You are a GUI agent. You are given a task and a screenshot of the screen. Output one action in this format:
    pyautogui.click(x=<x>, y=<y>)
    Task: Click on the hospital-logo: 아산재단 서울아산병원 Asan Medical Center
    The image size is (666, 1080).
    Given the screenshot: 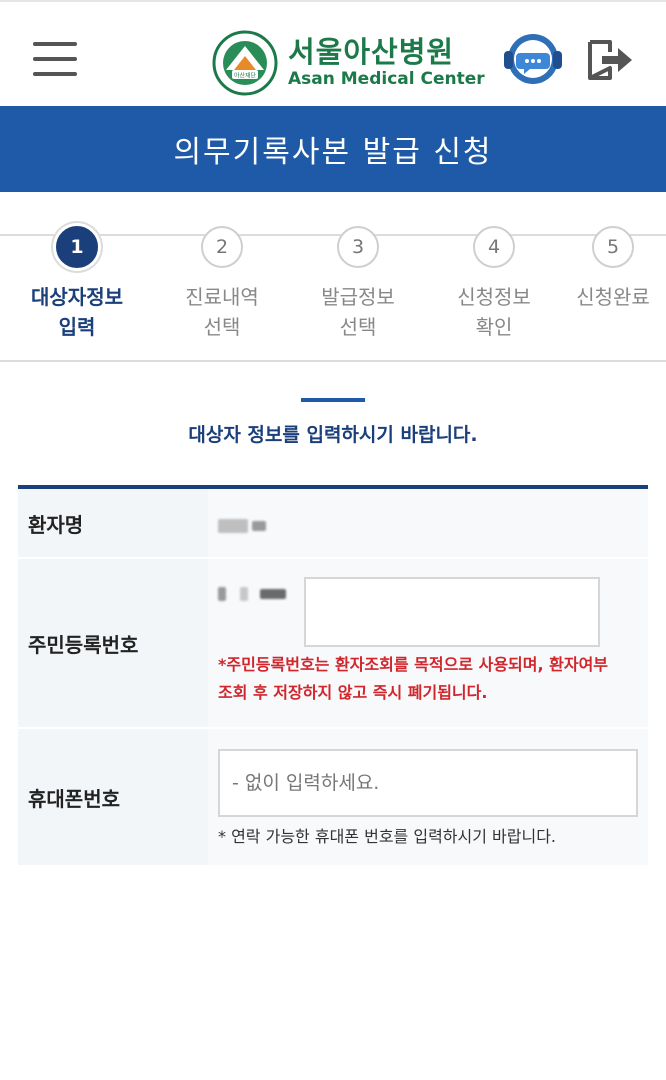 What is the action you would take?
    pyautogui.click(x=348, y=63)
    